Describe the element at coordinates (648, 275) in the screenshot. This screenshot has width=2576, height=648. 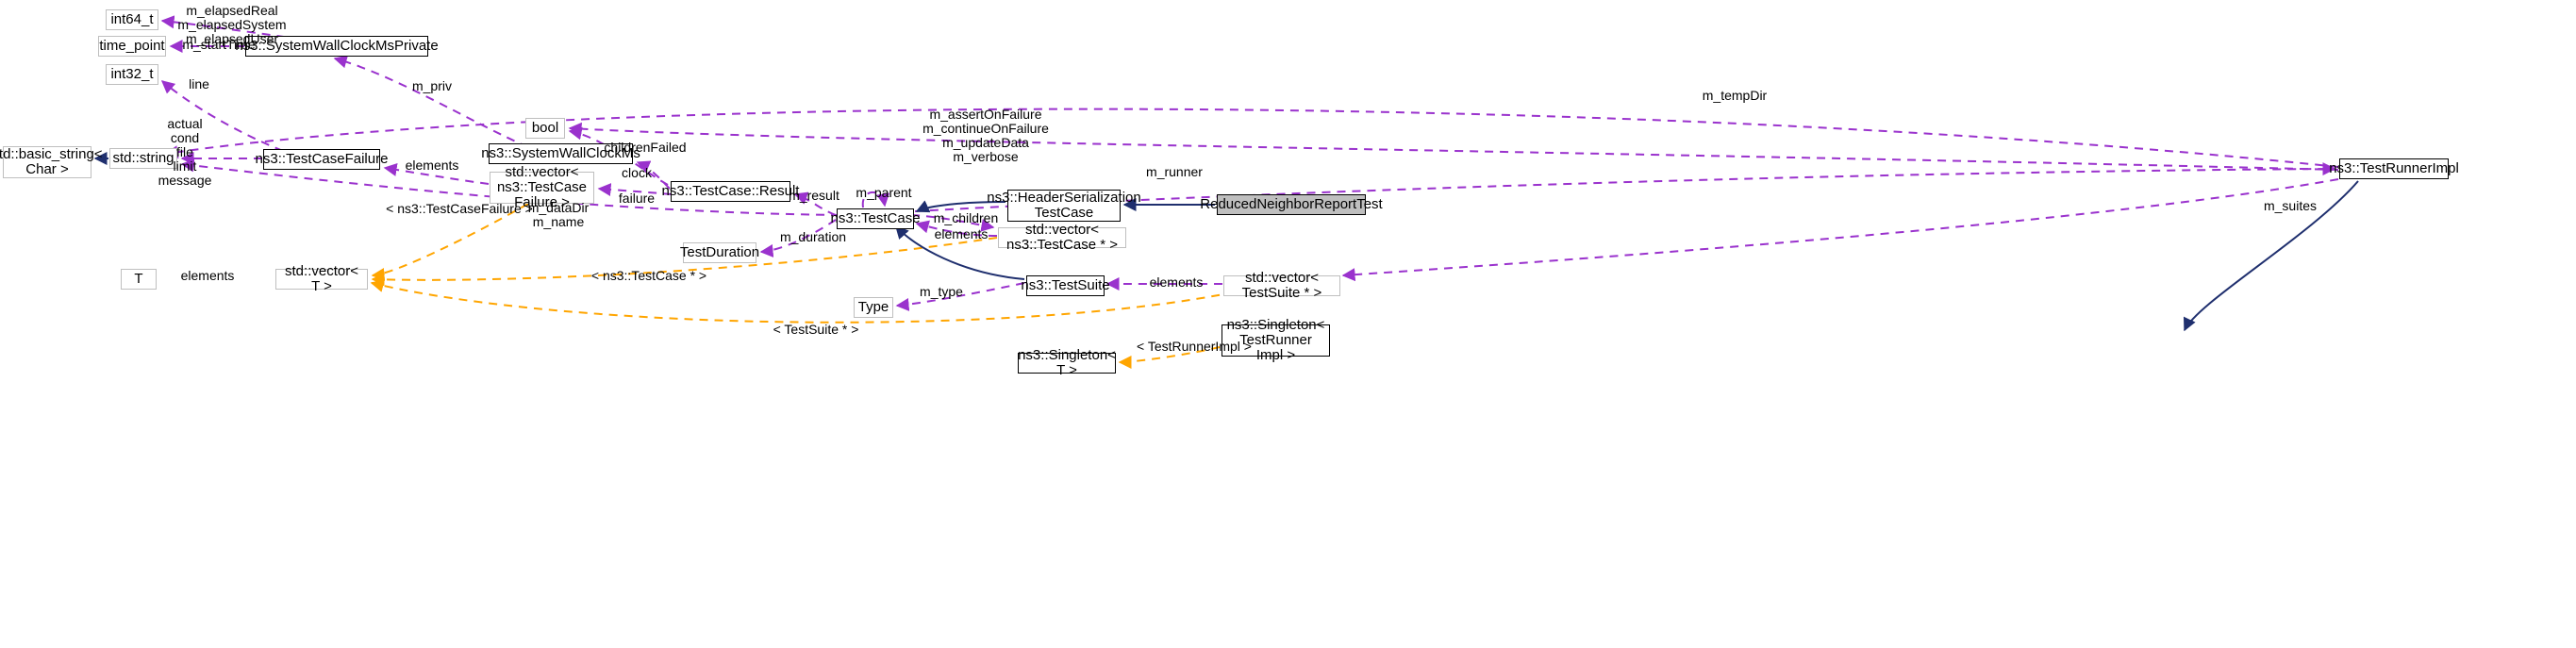
I see `edge-label-template-test-case-ptr: < ns3::TestCase * >` at that location.